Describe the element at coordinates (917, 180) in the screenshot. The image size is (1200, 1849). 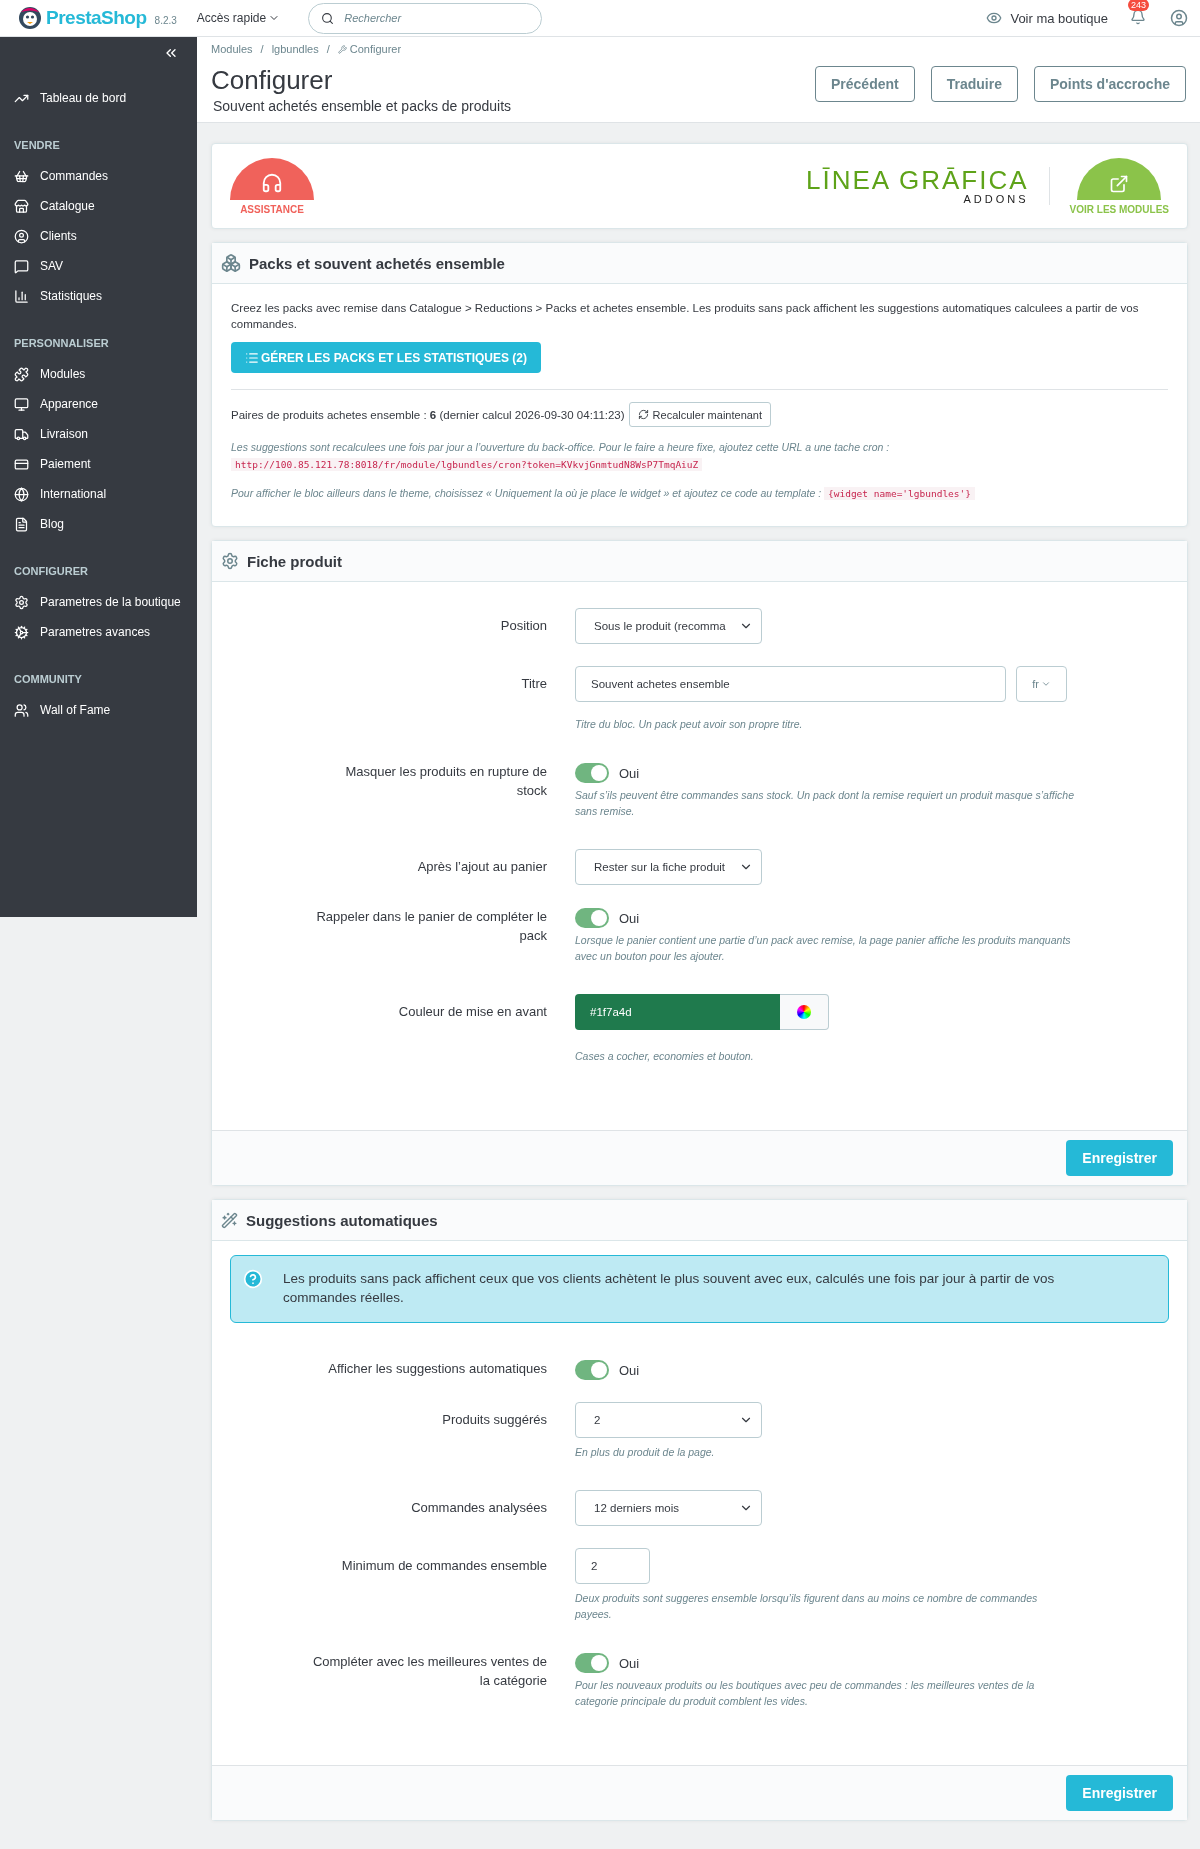
I see `logo-text: LĪNEA GRĀFICA` at that location.